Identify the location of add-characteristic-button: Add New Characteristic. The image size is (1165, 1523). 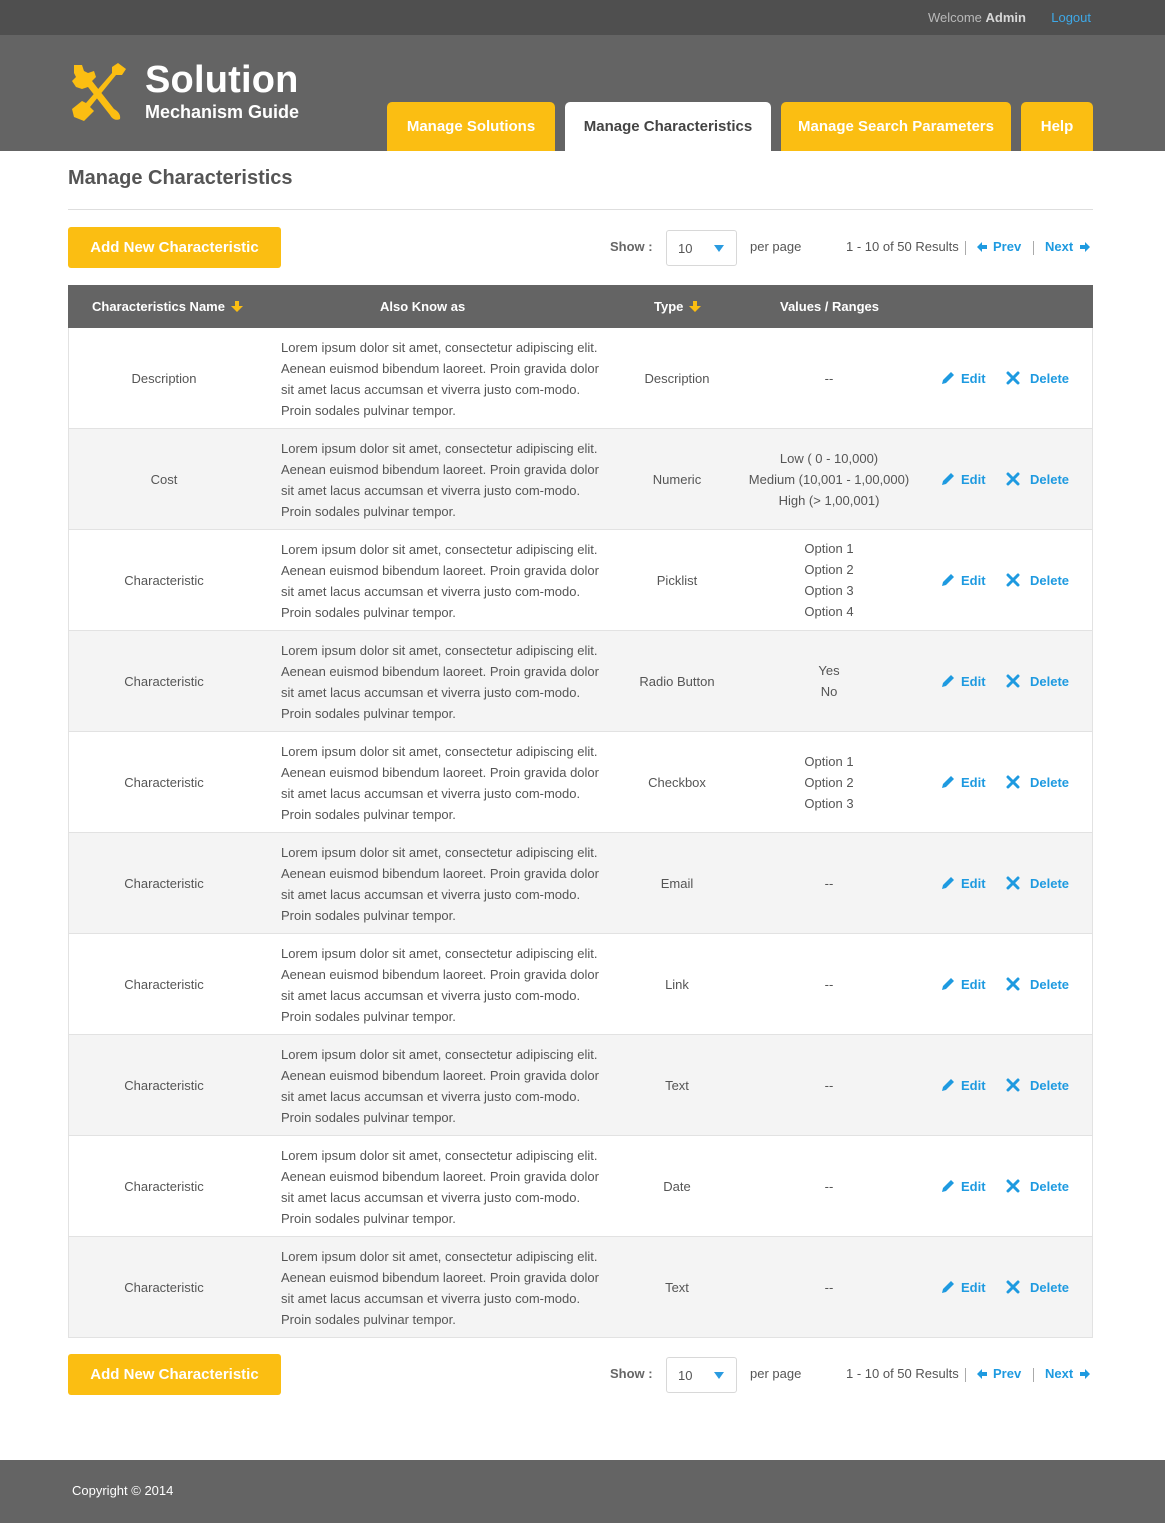
(174, 247).